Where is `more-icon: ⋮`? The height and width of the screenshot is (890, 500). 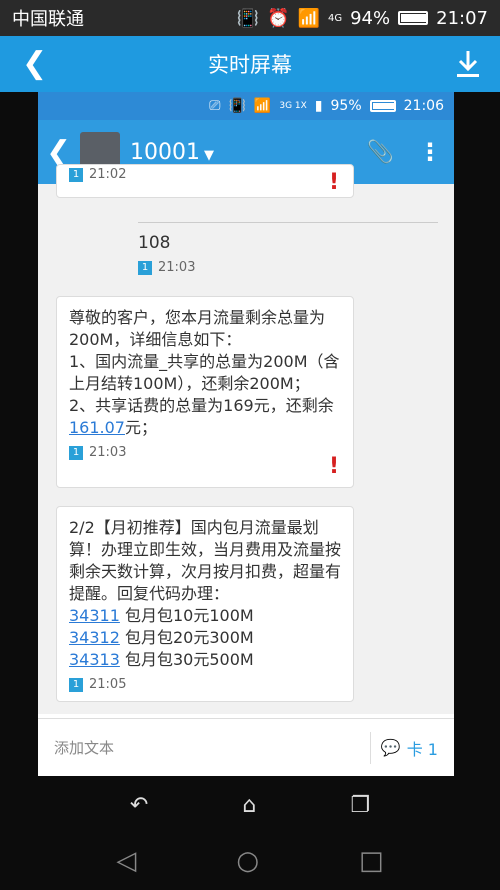 more-icon: ⋮ is located at coordinates (430, 152).